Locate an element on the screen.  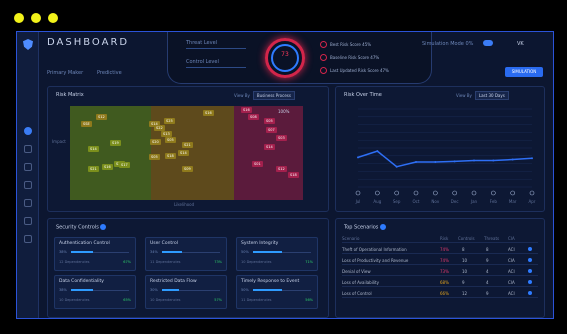
nav-controls-icon is located at coordinates (28, 185).